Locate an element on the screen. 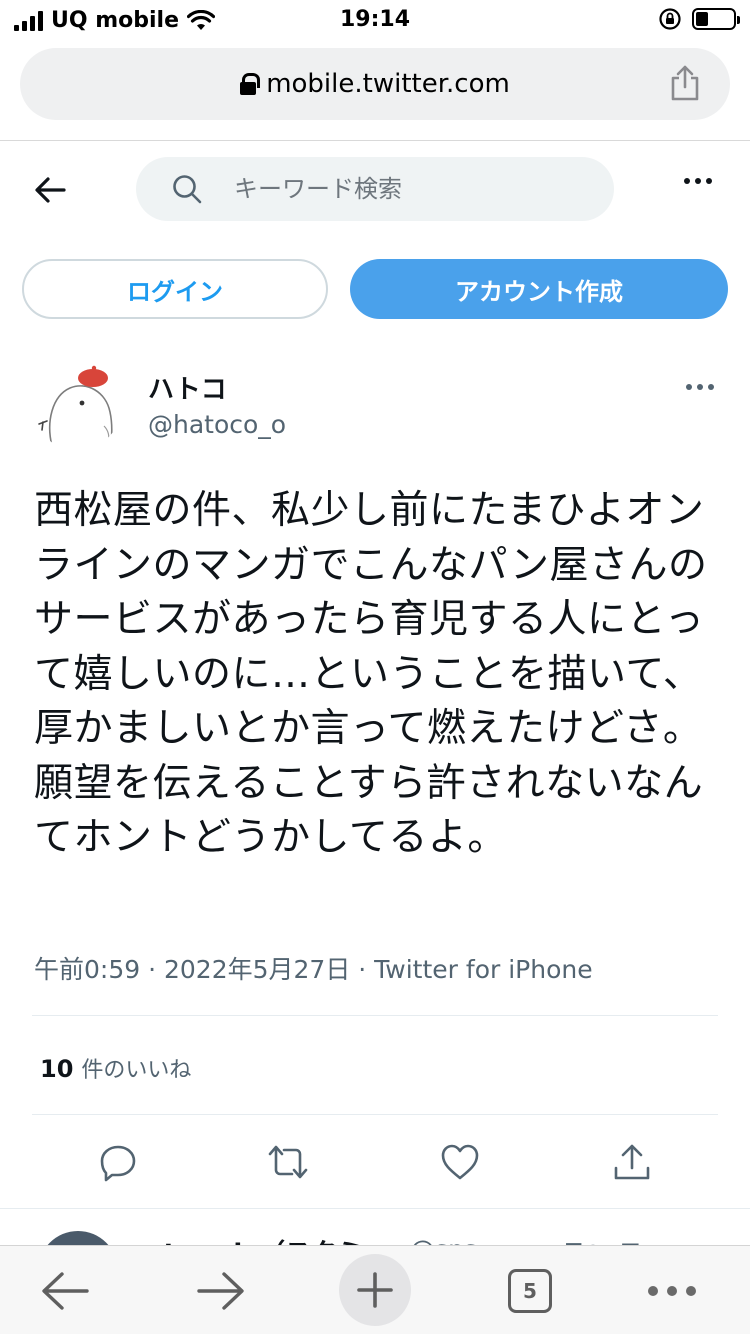 The height and width of the screenshot is (1334, 750). url-text: mobile.twitter.com is located at coordinates (388, 84).